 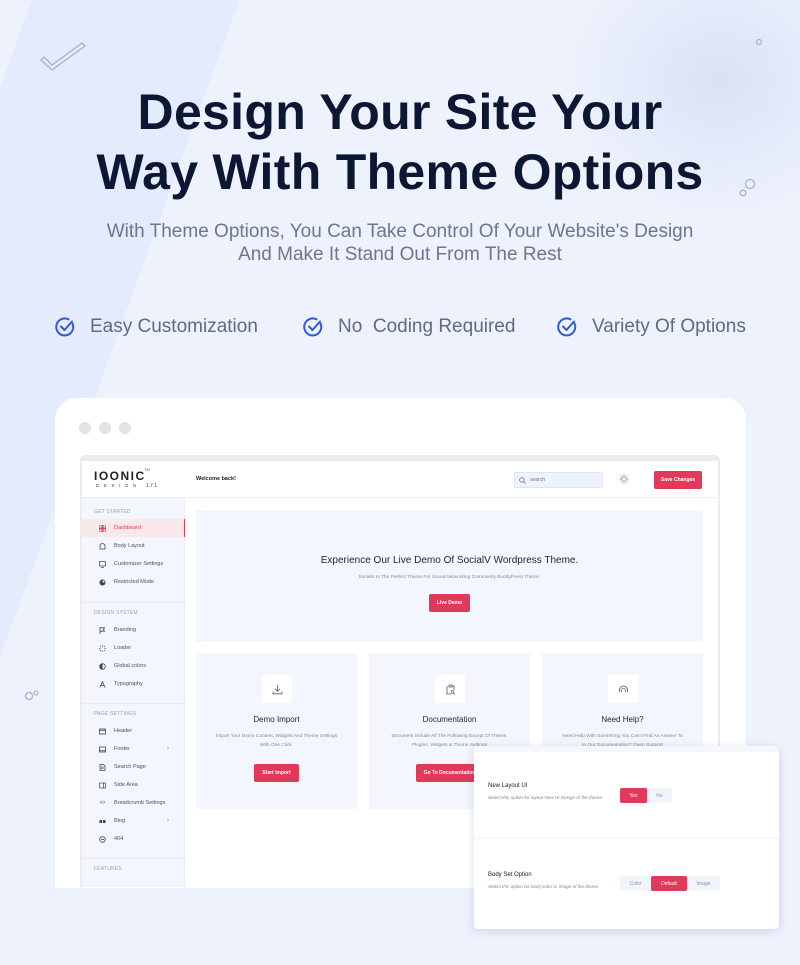 I want to click on bubbles-decoration-icon, so click(x=31, y=695).